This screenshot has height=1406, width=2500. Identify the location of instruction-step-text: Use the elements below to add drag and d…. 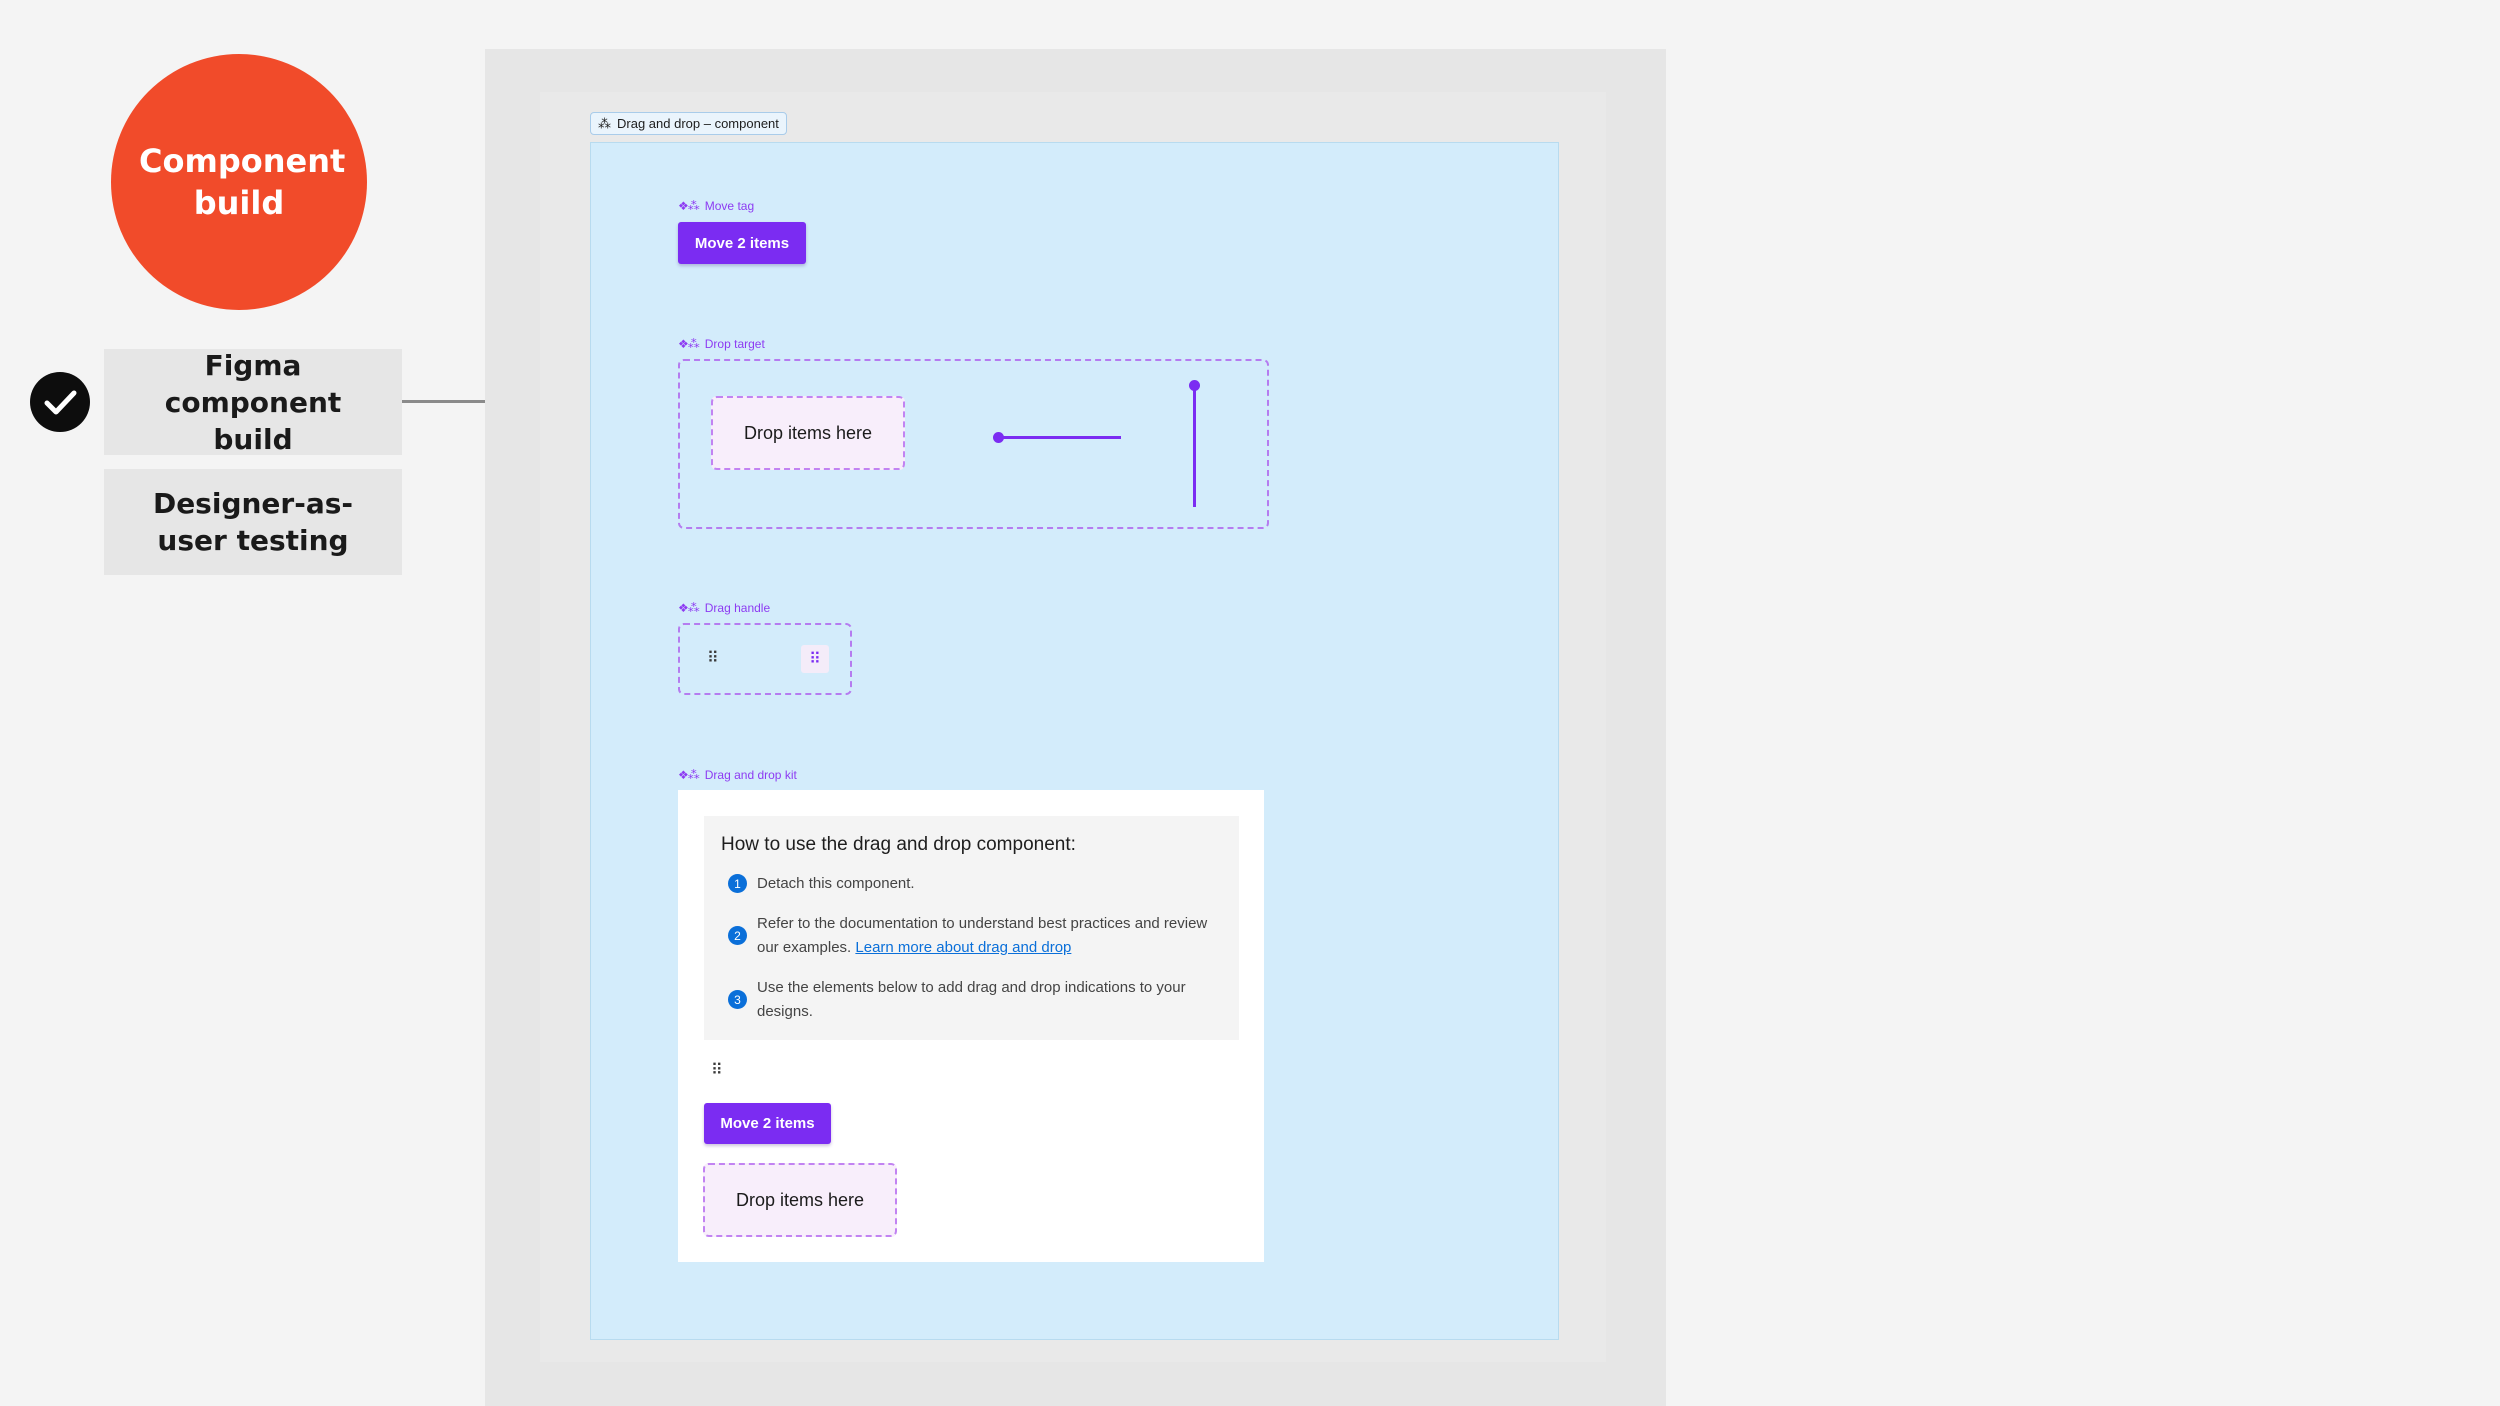
(971, 999).